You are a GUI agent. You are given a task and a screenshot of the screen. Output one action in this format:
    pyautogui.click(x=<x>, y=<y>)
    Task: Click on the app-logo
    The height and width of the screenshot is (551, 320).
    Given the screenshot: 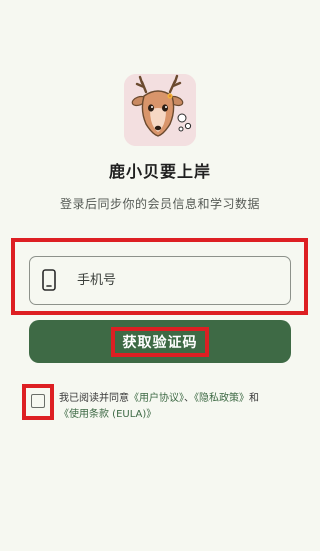 What is the action you would take?
    pyautogui.click(x=160, y=110)
    